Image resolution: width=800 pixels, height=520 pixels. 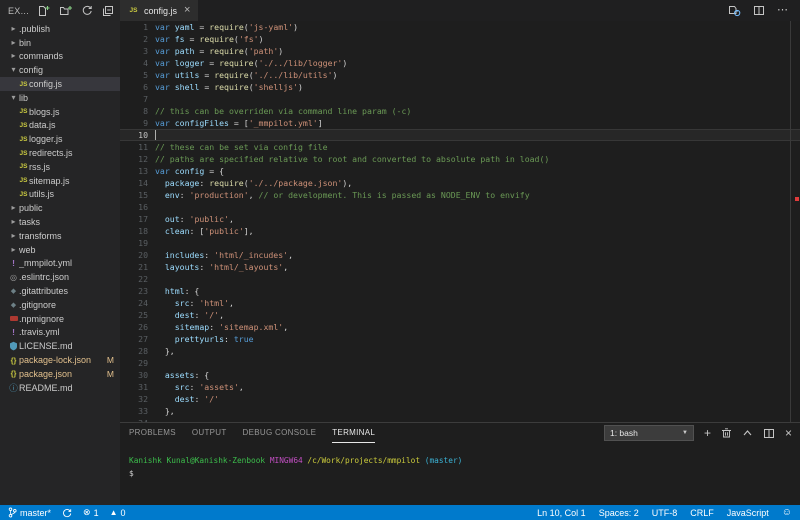 What do you see at coordinates (702, 513) in the screenshot?
I see `status-item-crlf: CRLF` at bounding box center [702, 513].